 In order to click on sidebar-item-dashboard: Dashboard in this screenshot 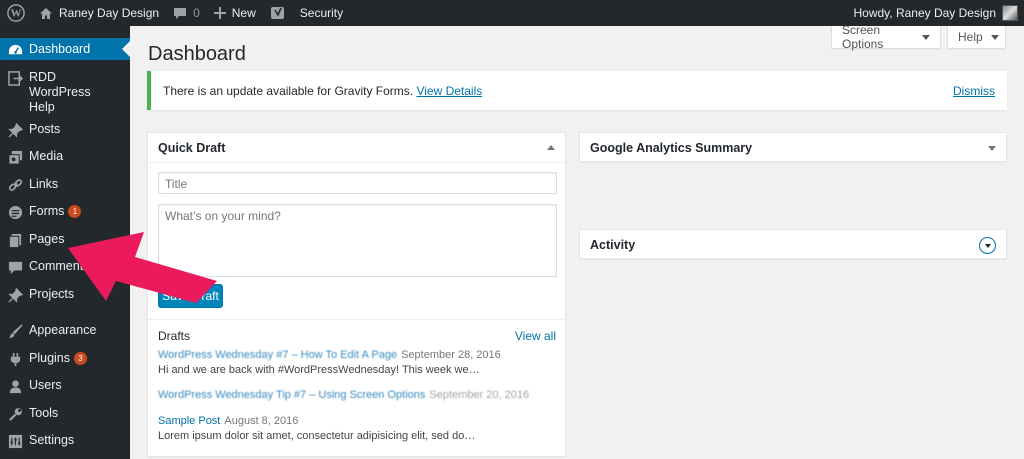, I will do `click(65, 49)`.